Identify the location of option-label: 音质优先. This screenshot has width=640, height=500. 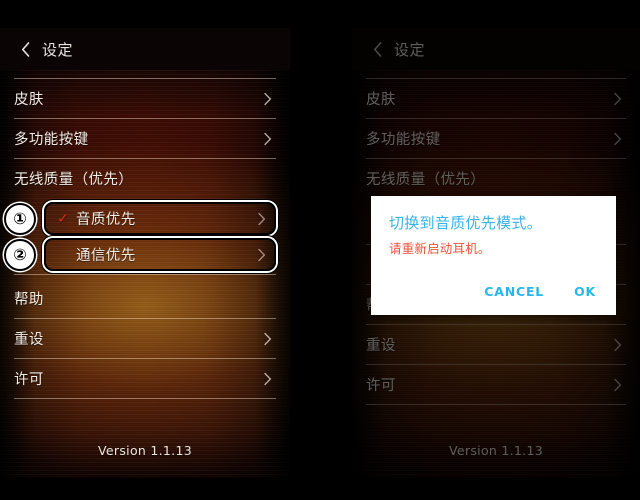
(106, 220).